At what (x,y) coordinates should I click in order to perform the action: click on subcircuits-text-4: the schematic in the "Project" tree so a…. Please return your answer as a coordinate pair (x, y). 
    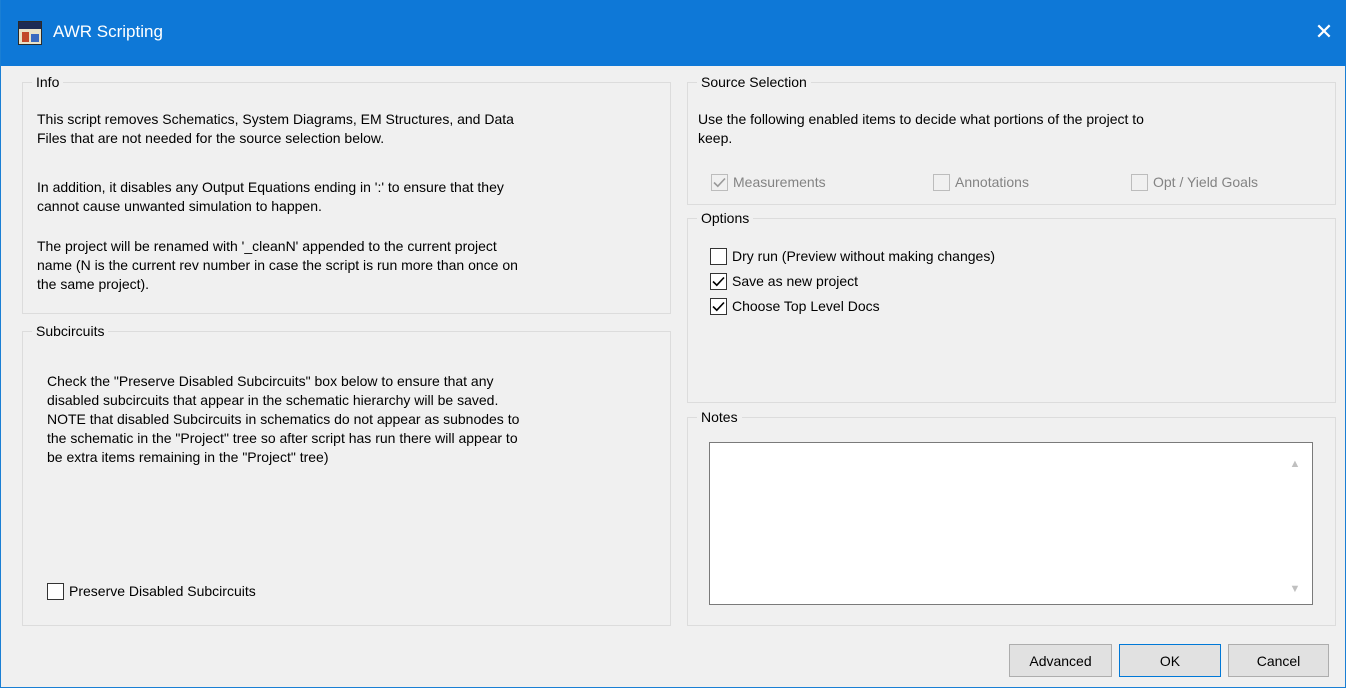
    Looking at the image, I should click on (282, 438).